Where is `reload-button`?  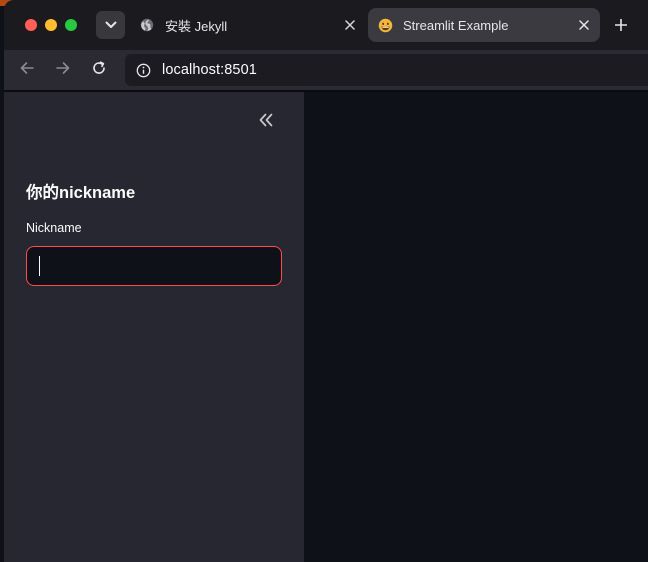 reload-button is located at coordinates (99, 70).